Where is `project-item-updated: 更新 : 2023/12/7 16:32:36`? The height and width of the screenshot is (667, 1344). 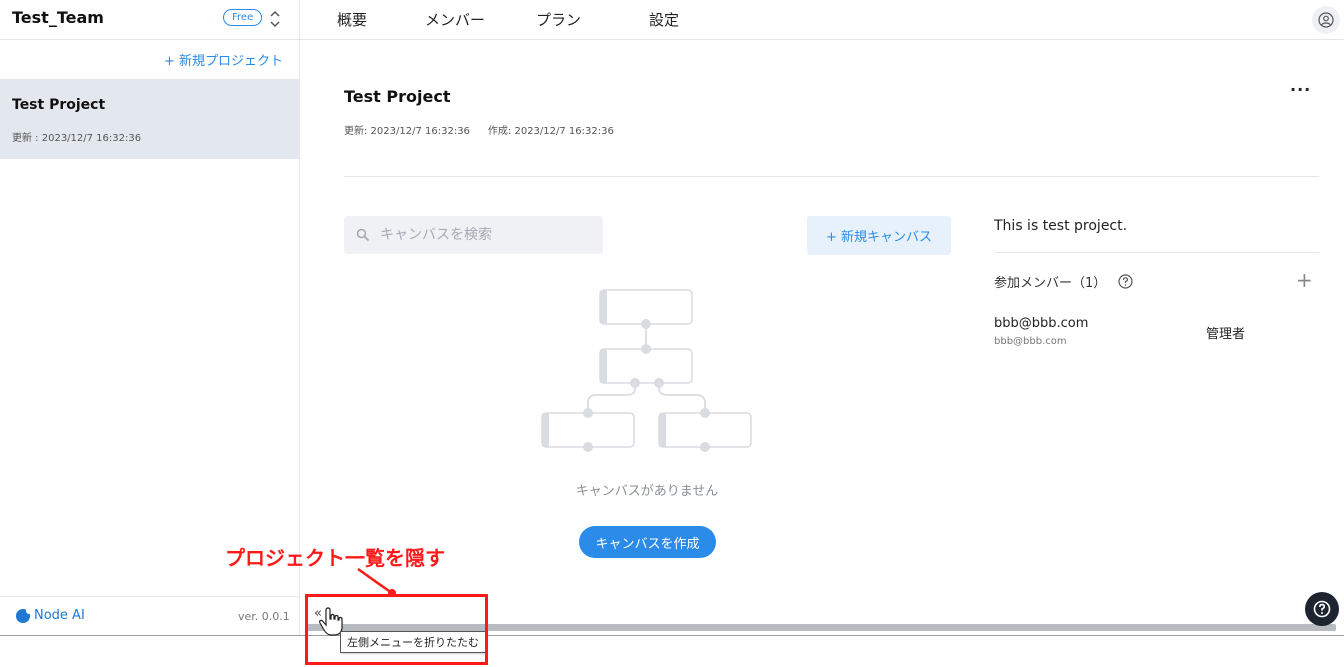
project-item-updated: 更新 : 2023/12/7 16:32:36 is located at coordinates (77, 138).